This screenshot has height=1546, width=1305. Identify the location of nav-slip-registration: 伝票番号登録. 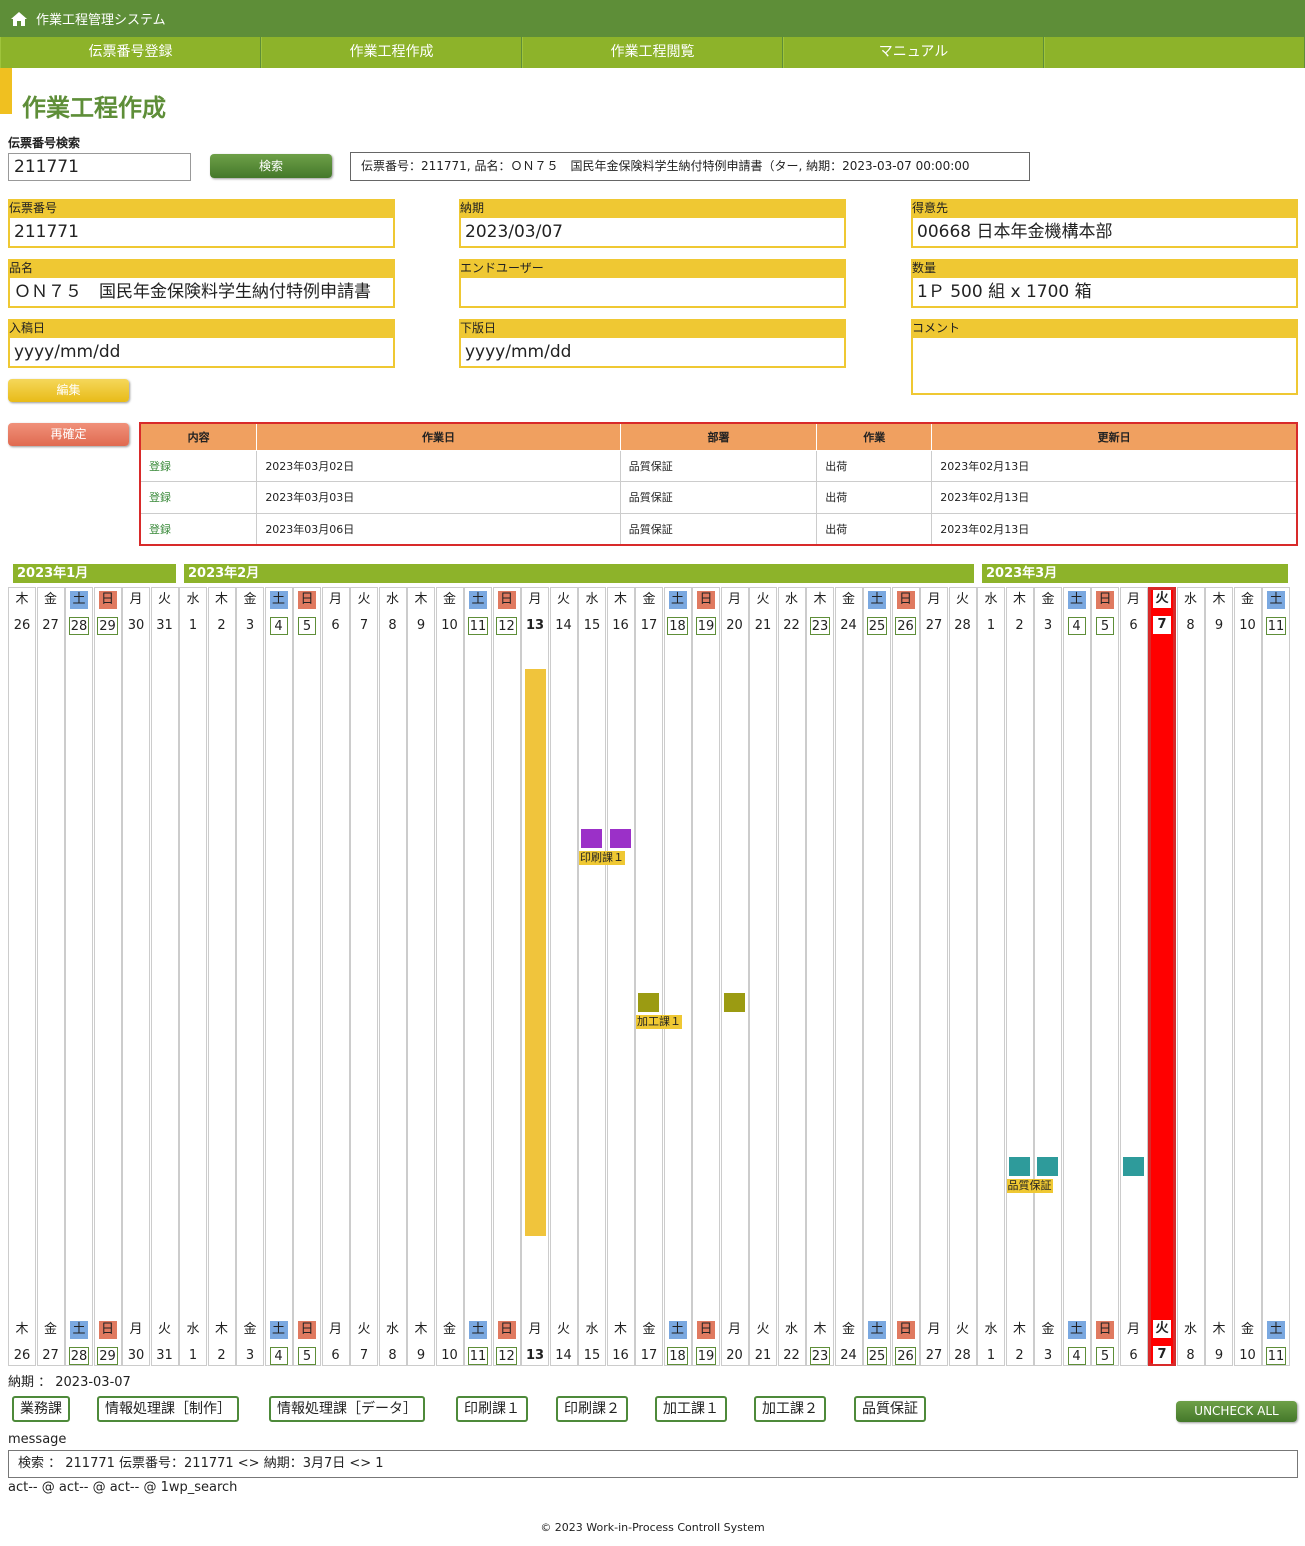
(130, 52).